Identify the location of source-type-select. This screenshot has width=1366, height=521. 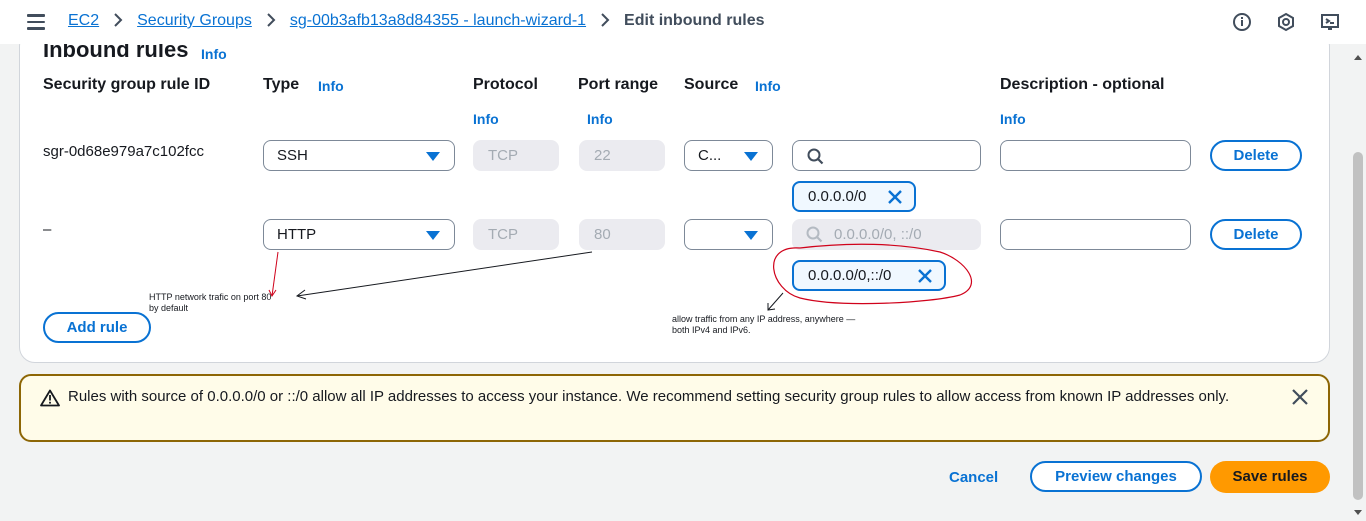
(728, 234).